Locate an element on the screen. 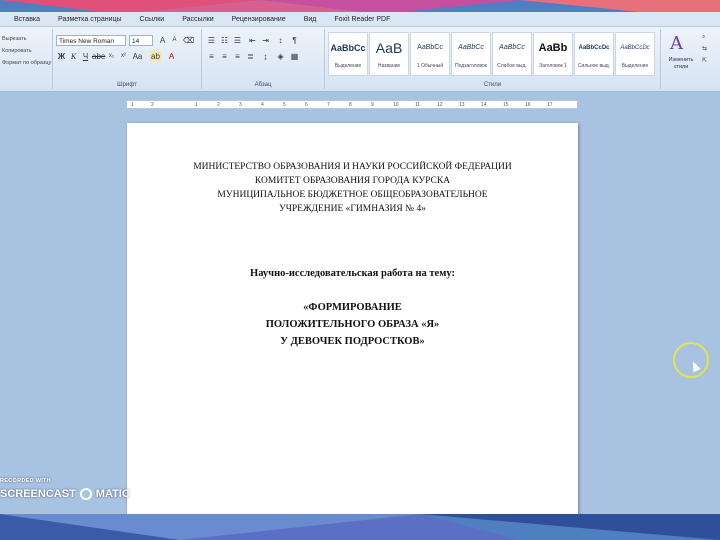 This screenshot has height=540, width=720. highlight-icon: ab is located at coordinates (155, 56).